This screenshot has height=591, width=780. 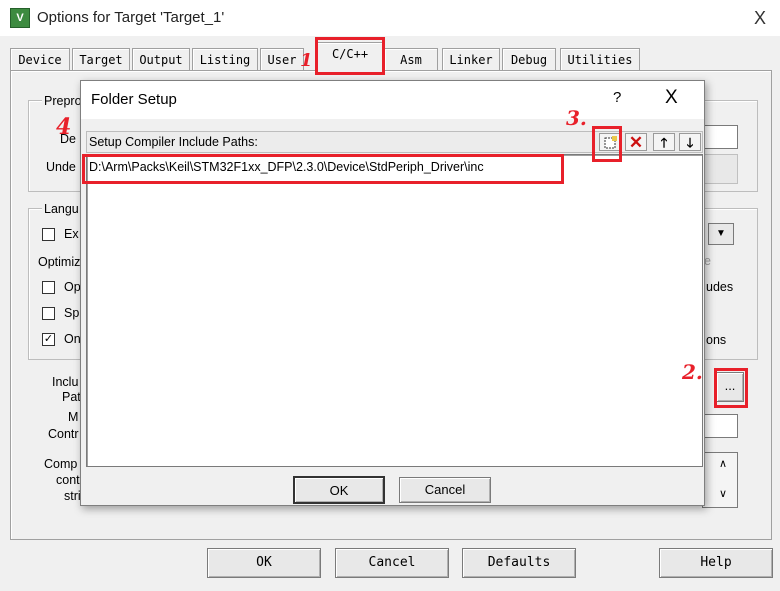 What do you see at coordinates (390, 18) in the screenshot?
I see `window-title-bar: V Options for Target 'Target_1' X` at bounding box center [390, 18].